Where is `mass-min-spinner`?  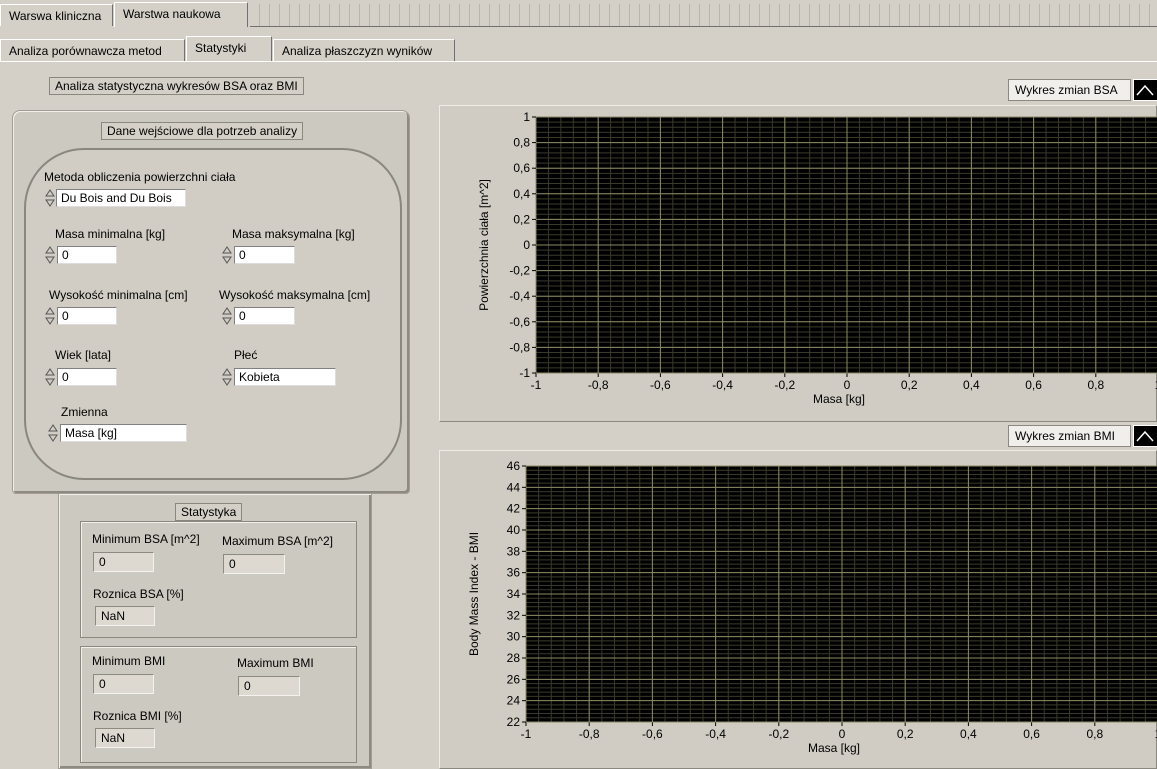
mass-min-spinner is located at coordinates (50, 255).